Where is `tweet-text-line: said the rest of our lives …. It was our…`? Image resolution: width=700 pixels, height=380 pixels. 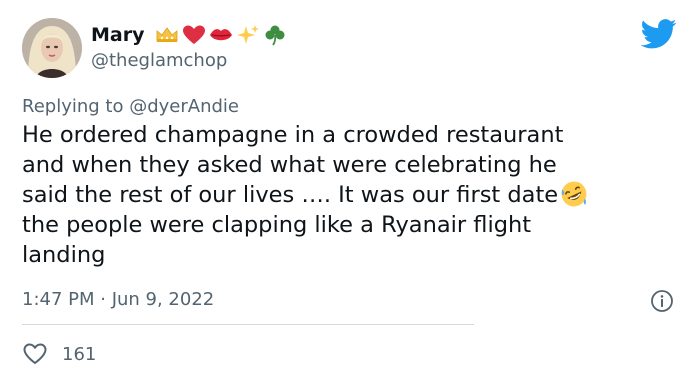 tweet-text-line: said the rest of our lives …. It was our… is located at coordinates (290, 195).